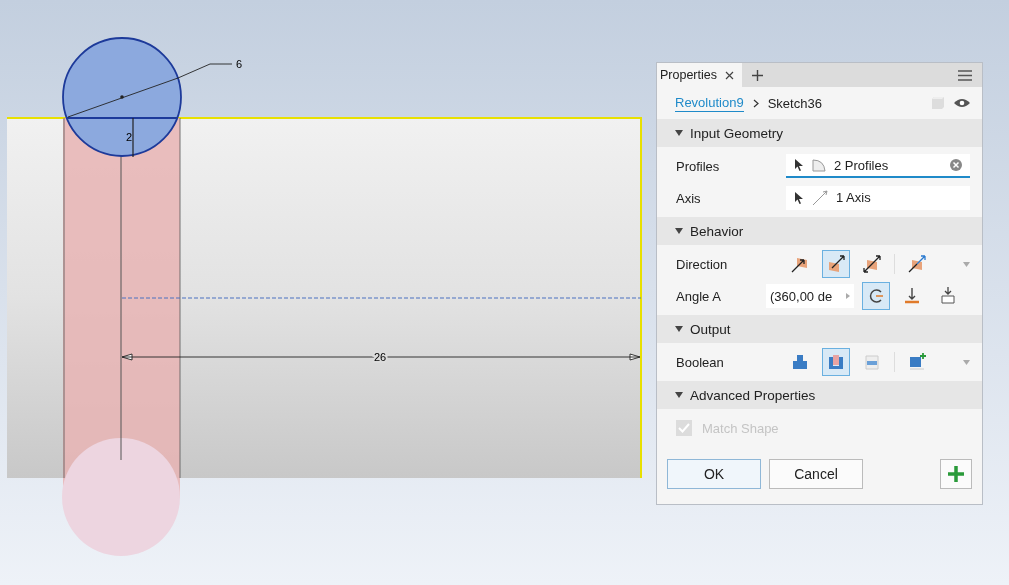 The width and height of the screenshot is (1009, 585). I want to click on ok-button: OK, so click(714, 474).